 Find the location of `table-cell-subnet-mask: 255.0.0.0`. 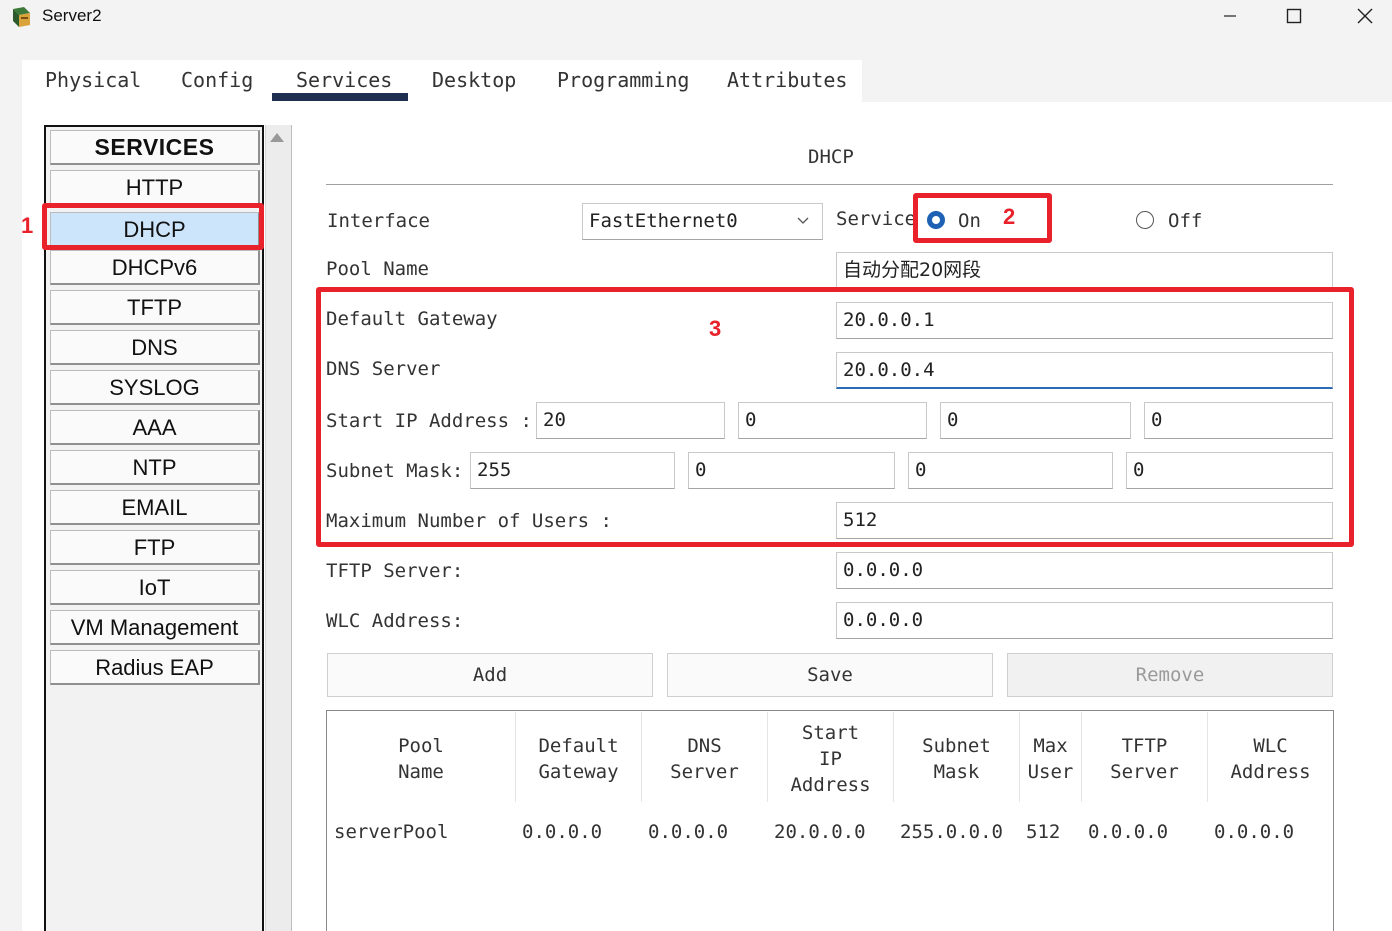

table-cell-subnet-mask: 255.0.0.0 is located at coordinates (951, 832).